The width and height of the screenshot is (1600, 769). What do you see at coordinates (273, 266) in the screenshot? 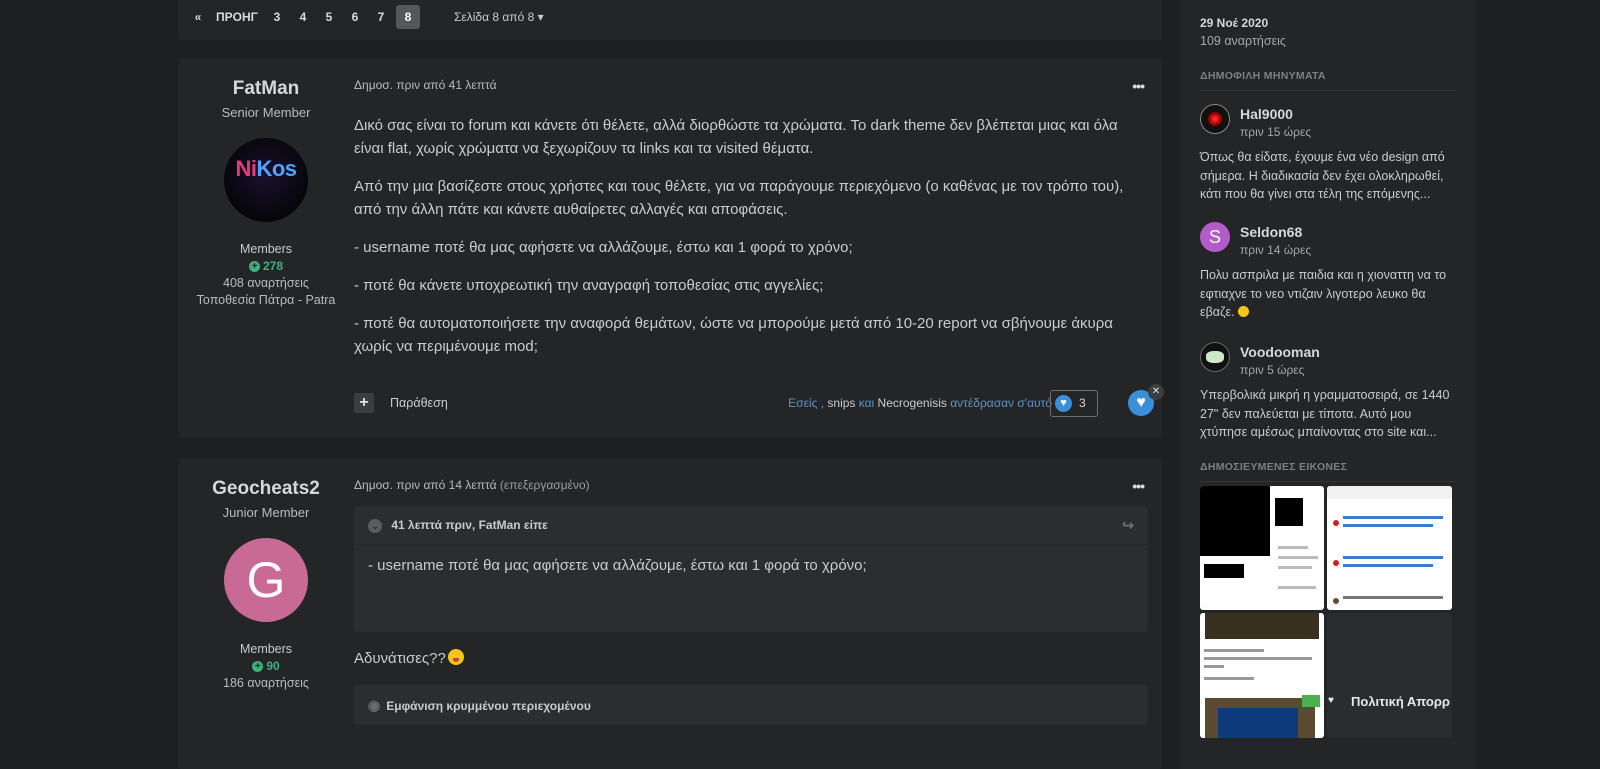
I see `reputation-value: 278` at bounding box center [273, 266].